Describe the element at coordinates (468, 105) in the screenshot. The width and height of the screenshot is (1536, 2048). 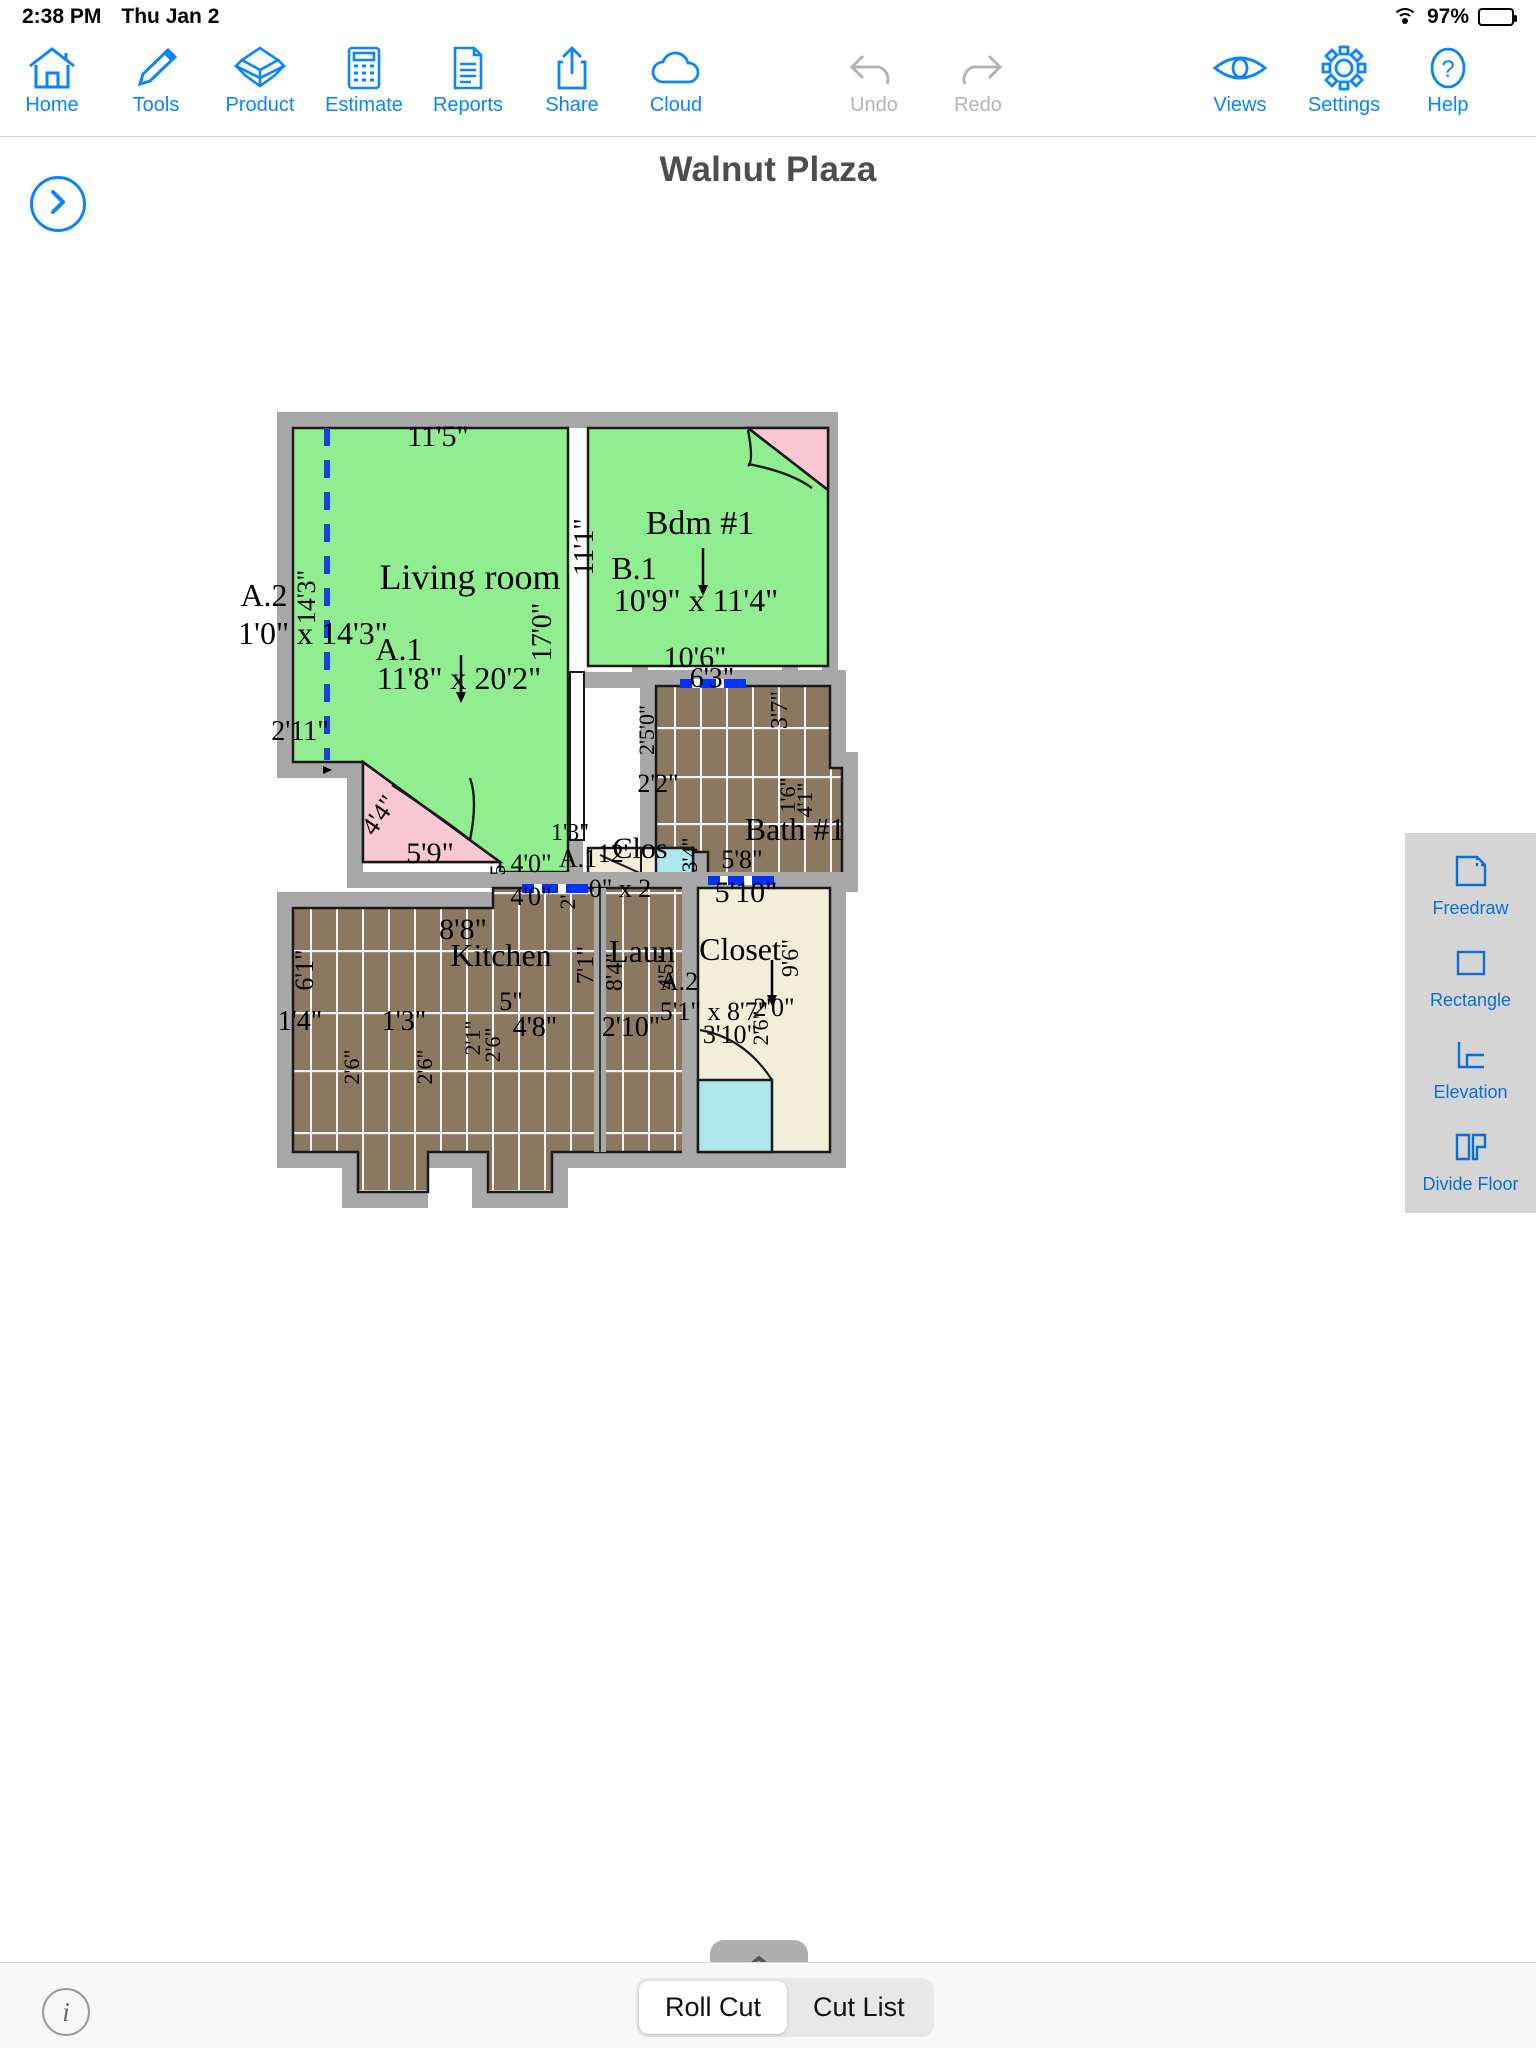
I see `toolbar-label-reports: Reports` at that location.